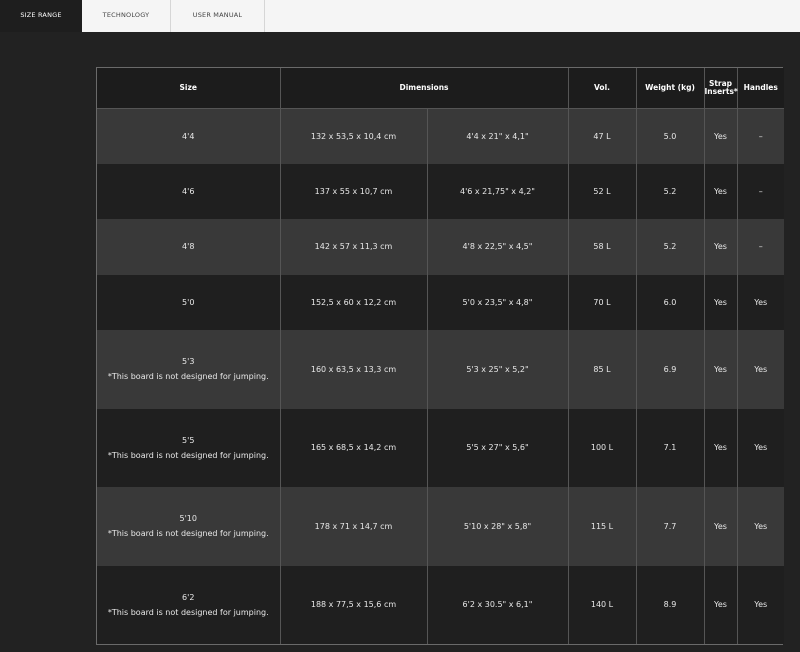  I want to click on weight-cell: 6.9, so click(669, 369).